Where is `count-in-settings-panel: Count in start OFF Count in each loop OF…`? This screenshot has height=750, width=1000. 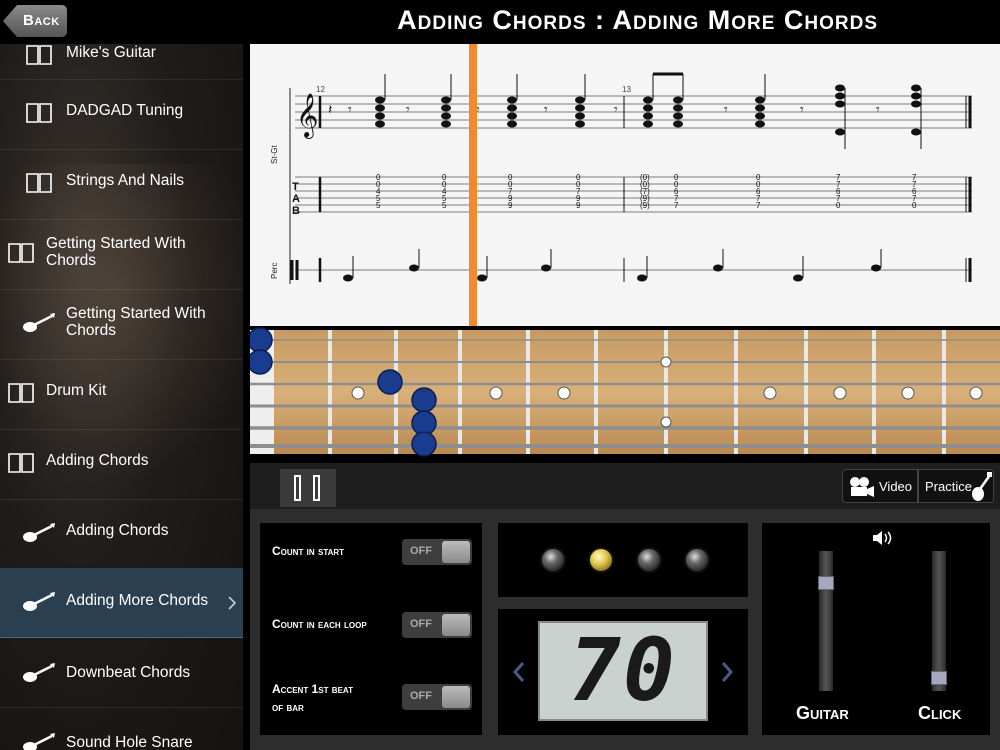 count-in-settings-panel: Count in start OFF Count in each loop OF… is located at coordinates (371, 629).